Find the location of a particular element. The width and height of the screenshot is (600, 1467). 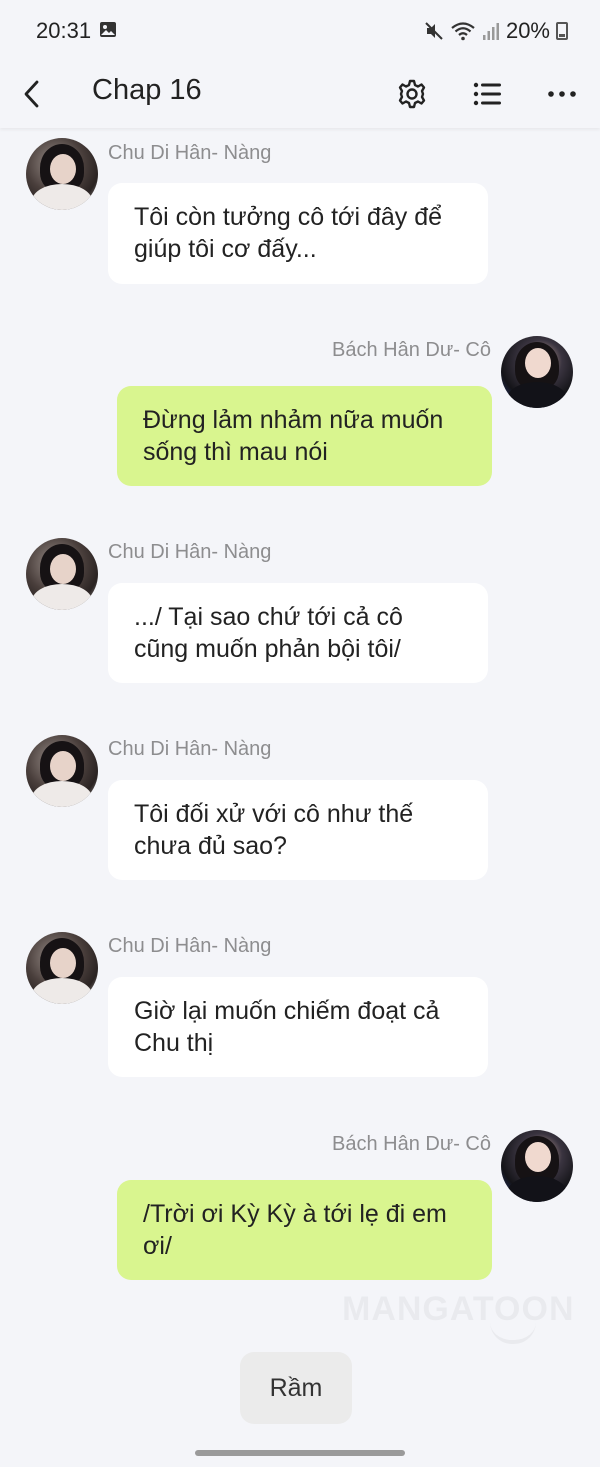

status-right: 20% is located at coordinates (496, 31).